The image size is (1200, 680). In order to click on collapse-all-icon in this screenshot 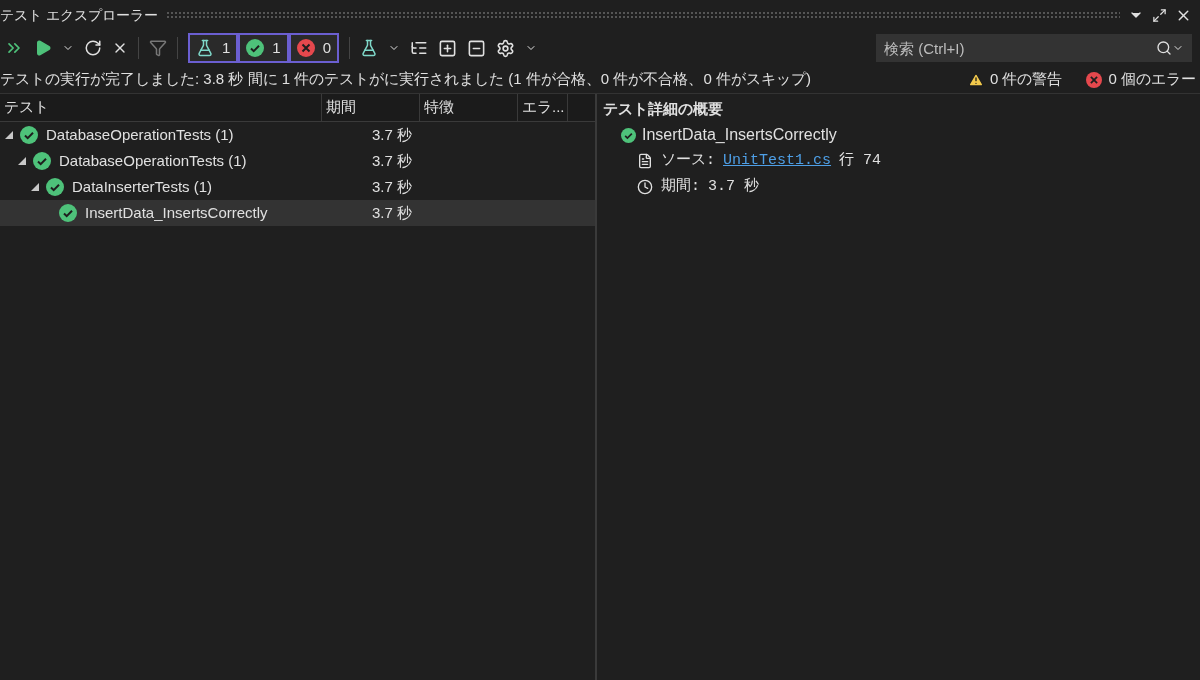, I will do `click(477, 48)`.